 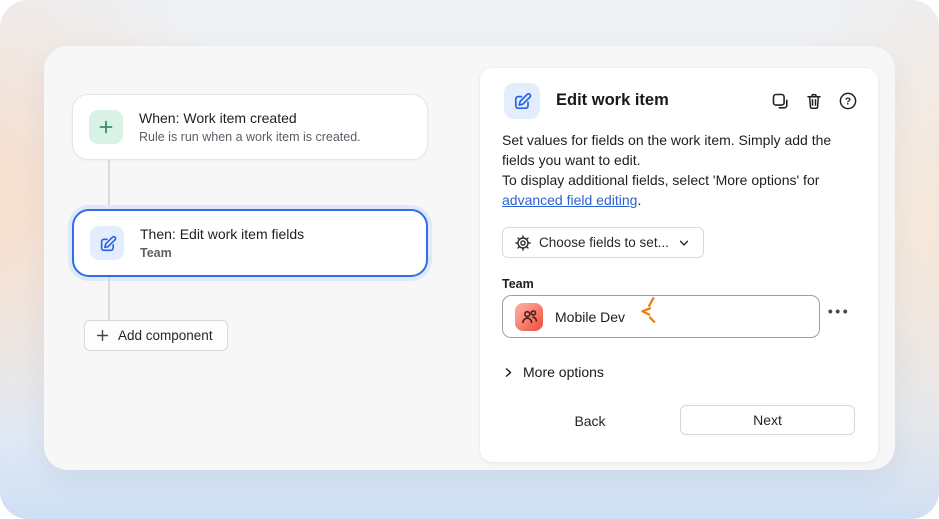 I want to click on next-button: Next, so click(x=767, y=420).